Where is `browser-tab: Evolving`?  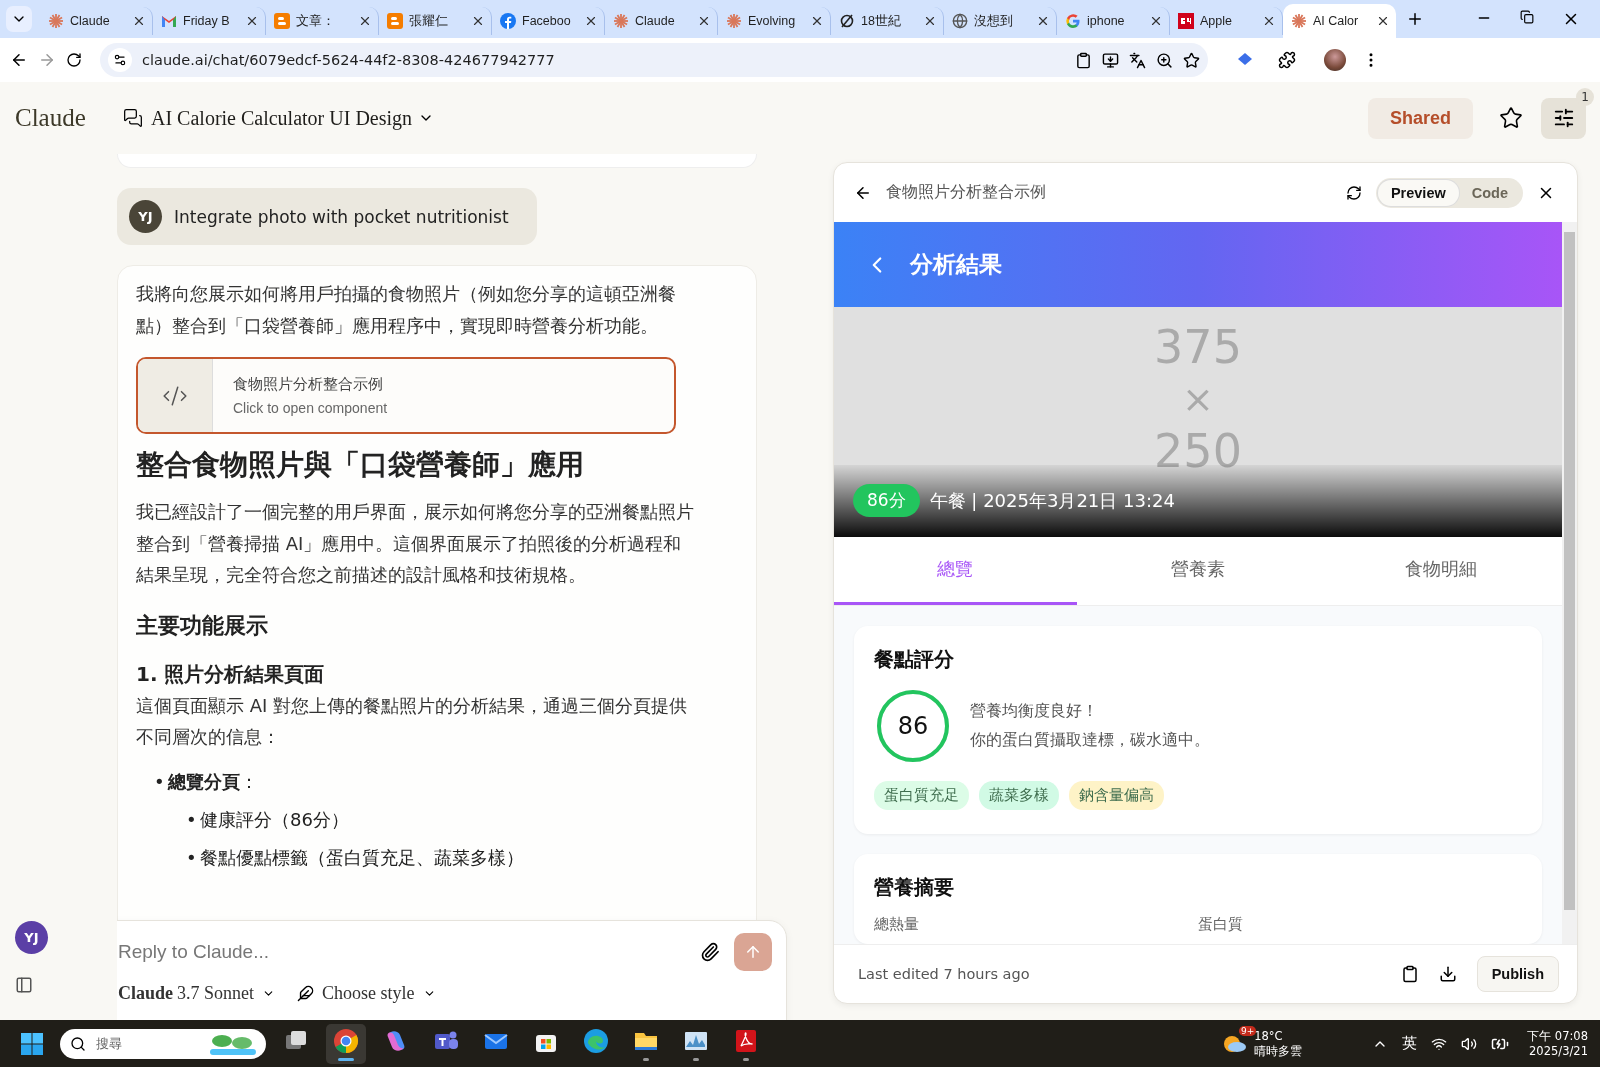 browser-tab: Evolving is located at coordinates (774, 21).